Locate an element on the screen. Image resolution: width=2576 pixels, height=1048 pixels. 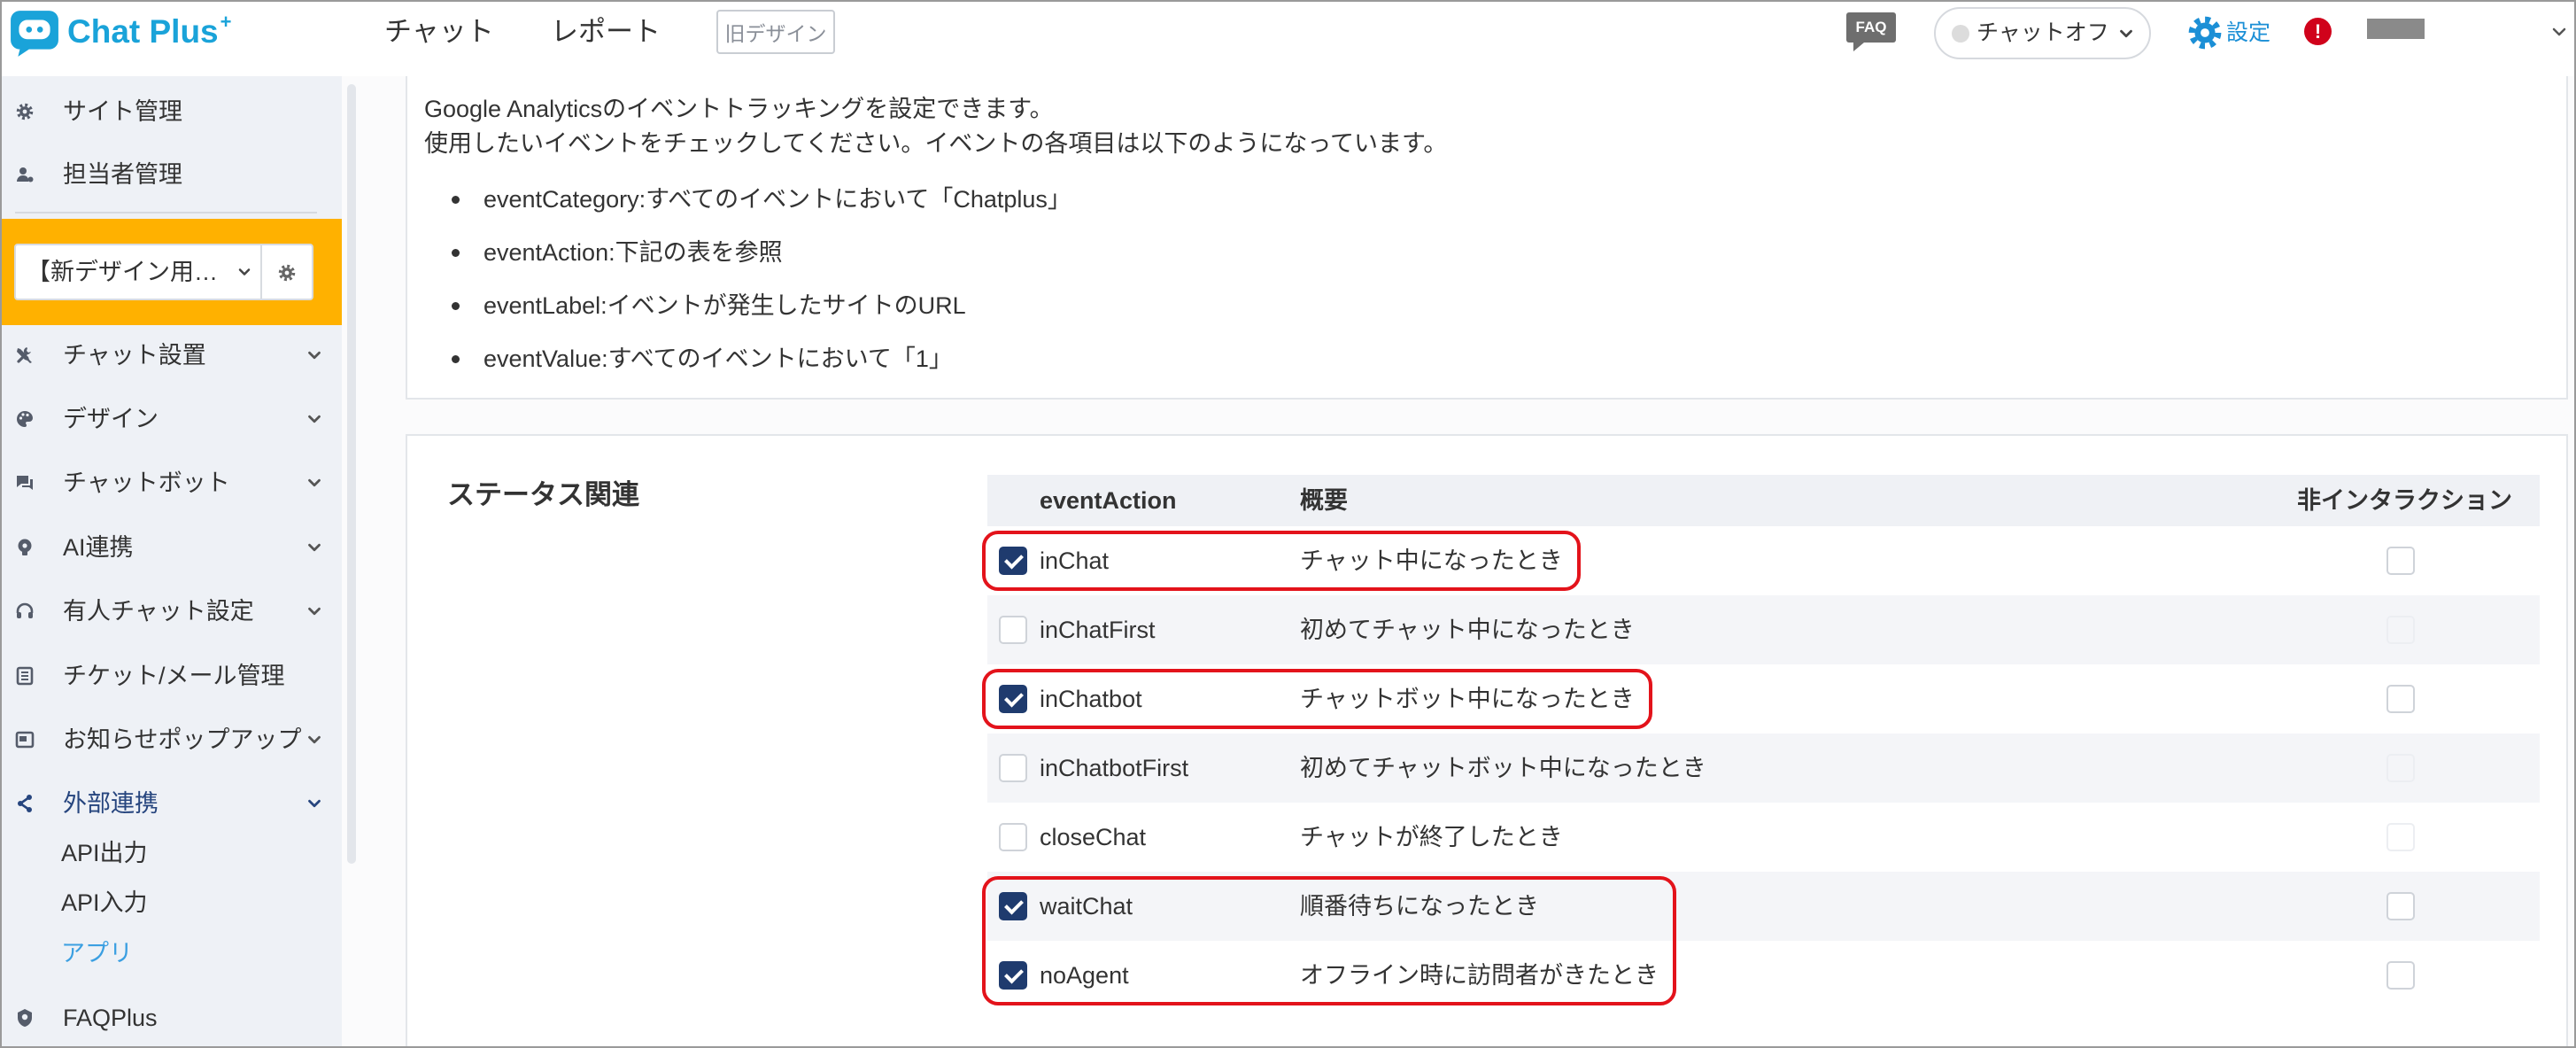
popup-icon is located at coordinates (24, 739).